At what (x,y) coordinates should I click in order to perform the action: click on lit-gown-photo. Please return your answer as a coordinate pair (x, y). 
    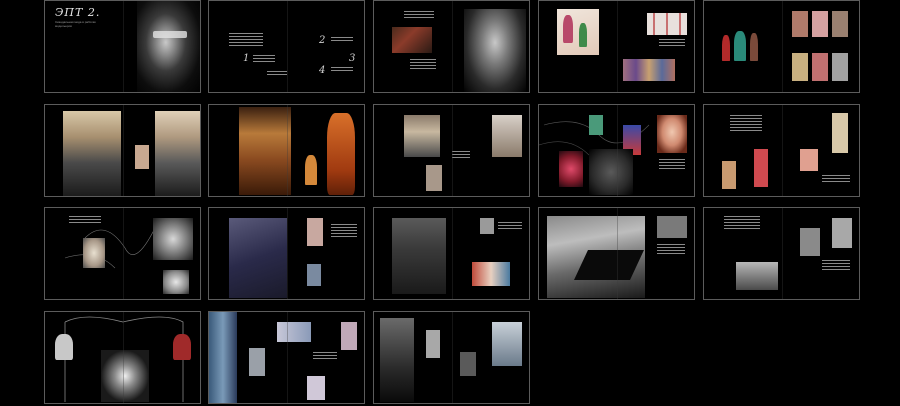
    Looking at the image, I should click on (125, 376).